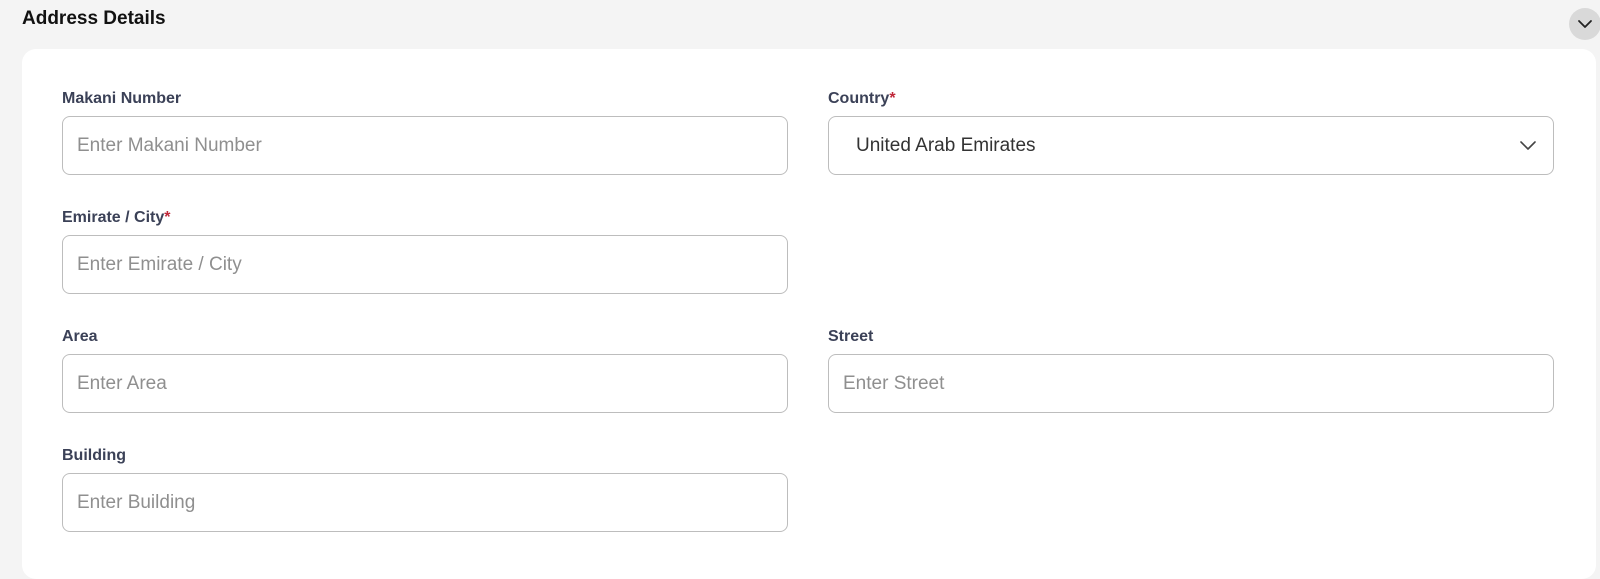 The width and height of the screenshot is (1600, 579). What do you see at coordinates (425, 264) in the screenshot?
I see `emirate-city-input` at bounding box center [425, 264].